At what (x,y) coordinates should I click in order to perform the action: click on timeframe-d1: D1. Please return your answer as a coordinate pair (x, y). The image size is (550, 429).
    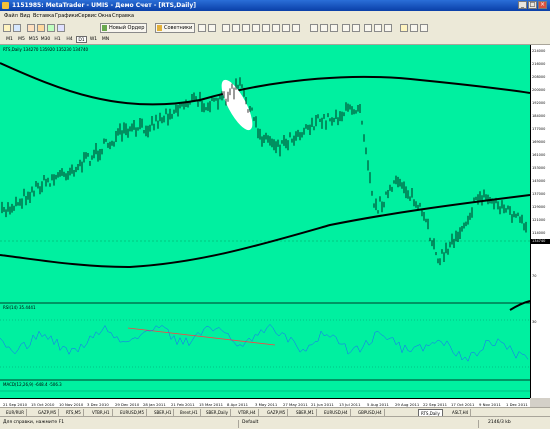
    Looking at the image, I should click on (81, 39).